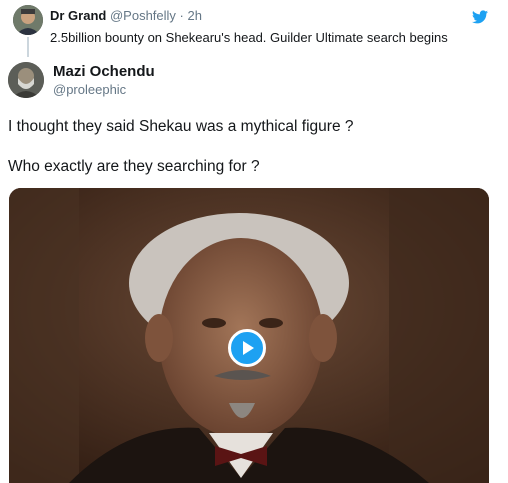  Describe the element at coordinates (26, 80) in the screenshot. I see `reply-author-avatar` at that location.